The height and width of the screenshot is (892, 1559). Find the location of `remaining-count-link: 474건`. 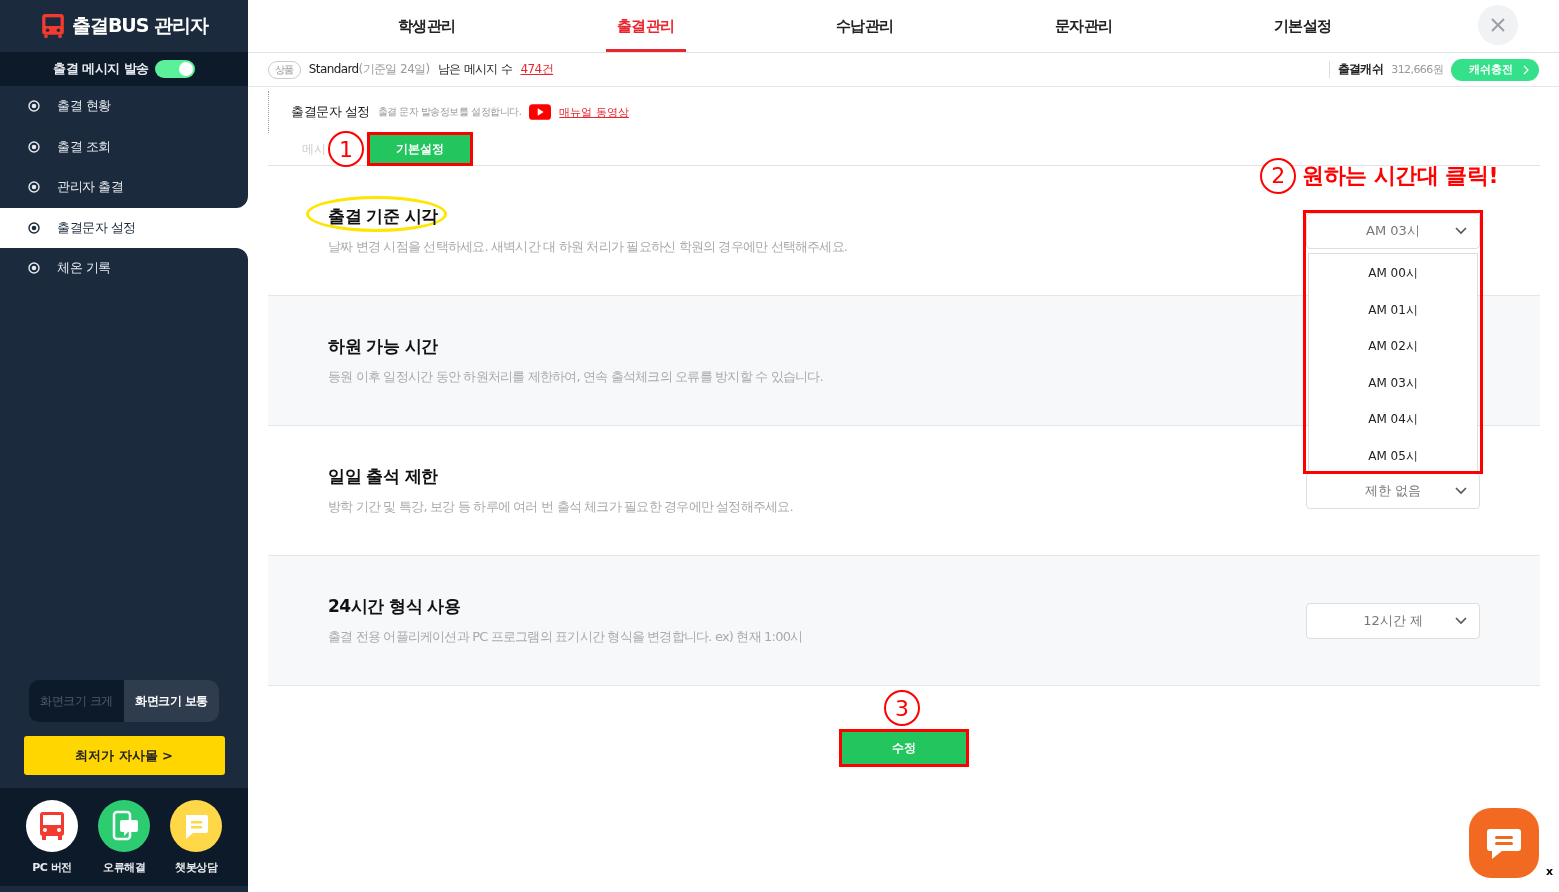

remaining-count-link: 474건 is located at coordinates (537, 69).